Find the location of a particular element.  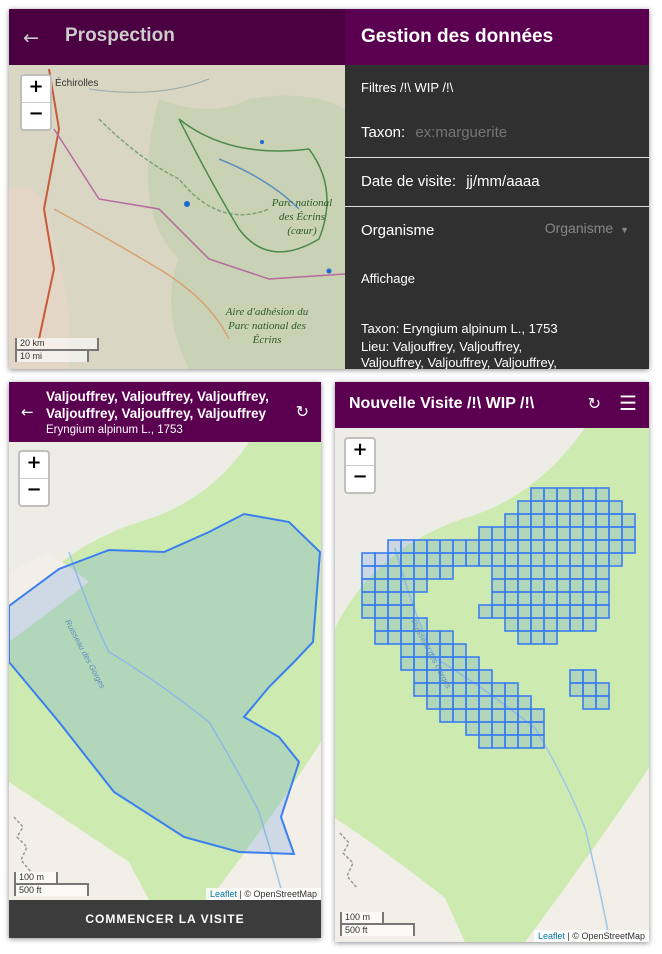

zoom-out-button: − is located at coordinates (360, 478).